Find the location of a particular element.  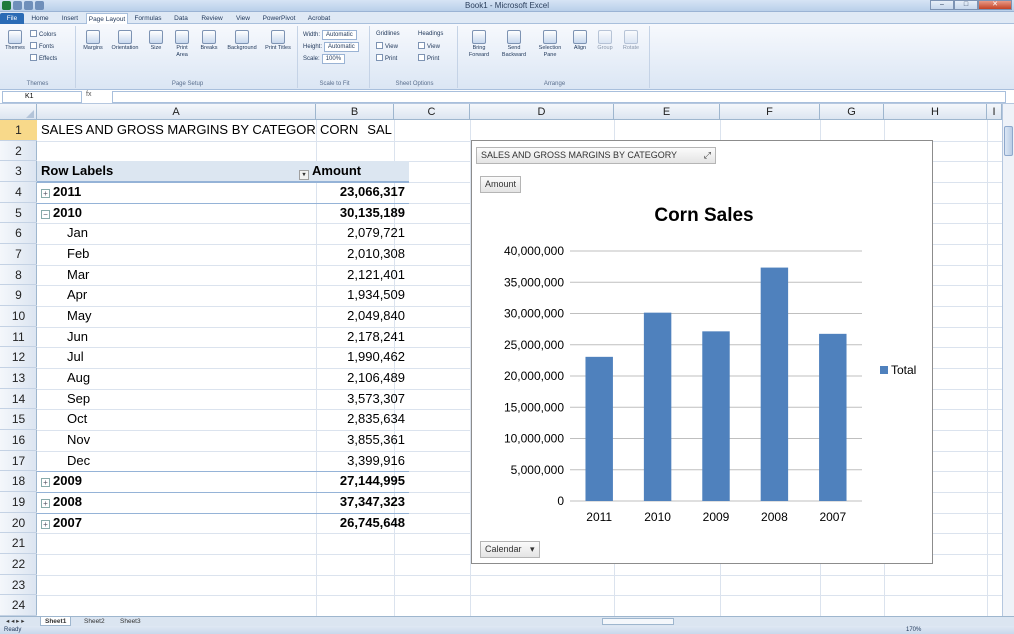

month-row-value: 2,121,401 is located at coordinates (362, 275).